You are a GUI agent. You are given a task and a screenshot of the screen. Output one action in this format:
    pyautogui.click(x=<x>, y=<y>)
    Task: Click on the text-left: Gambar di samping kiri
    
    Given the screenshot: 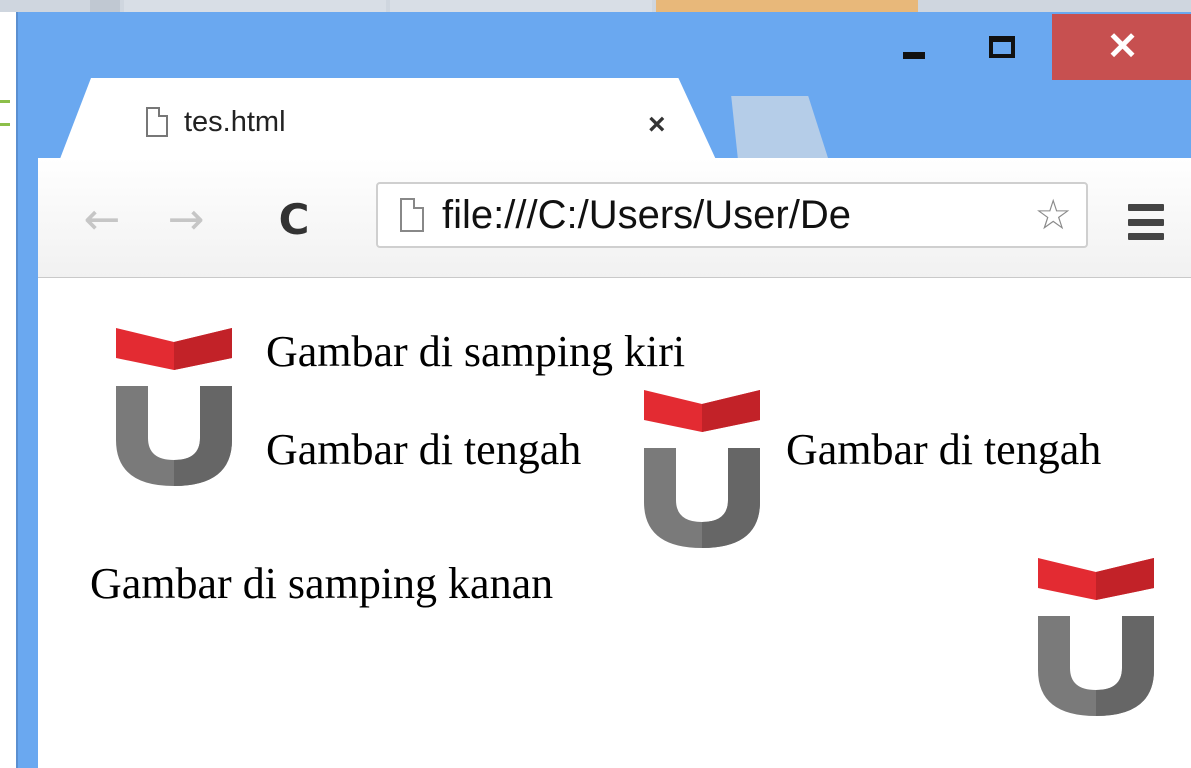 What is the action you would take?
    pyautogui.click(x=476, y=351)
    